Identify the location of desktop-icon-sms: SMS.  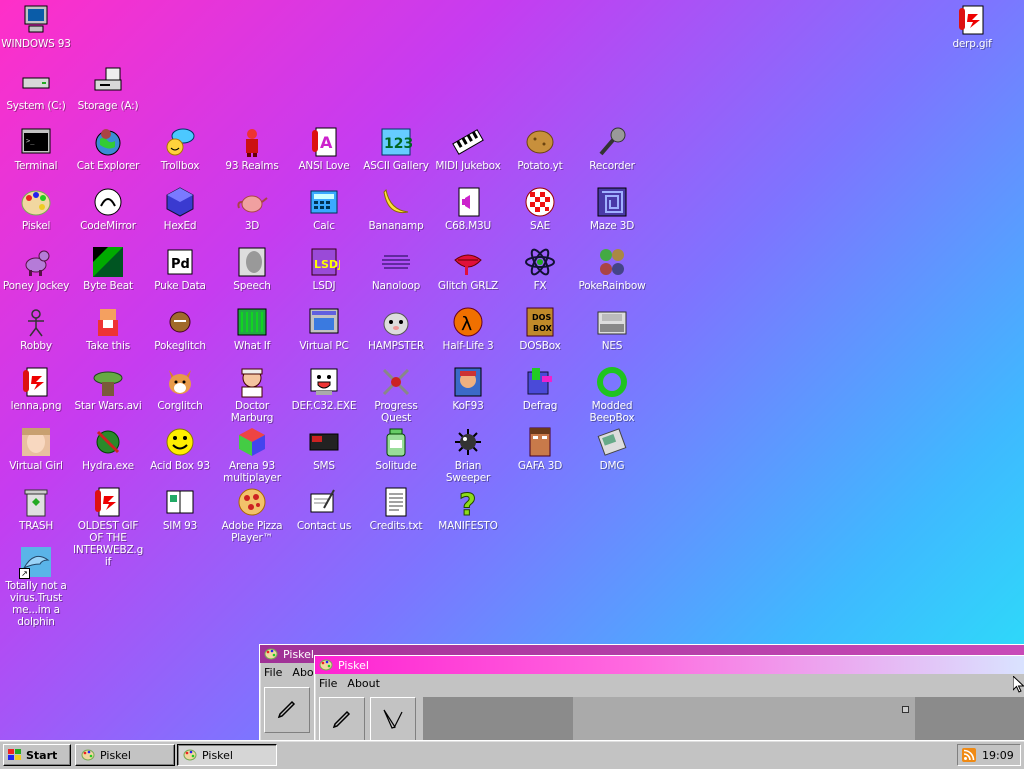
(324, 449).